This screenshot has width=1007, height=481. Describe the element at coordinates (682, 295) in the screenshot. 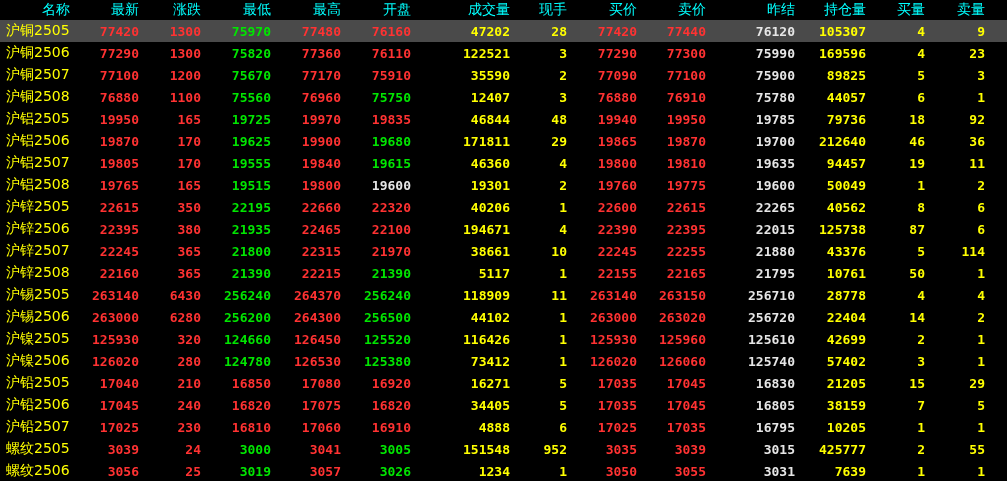

I see `table-cell-text: 263150` at that location.